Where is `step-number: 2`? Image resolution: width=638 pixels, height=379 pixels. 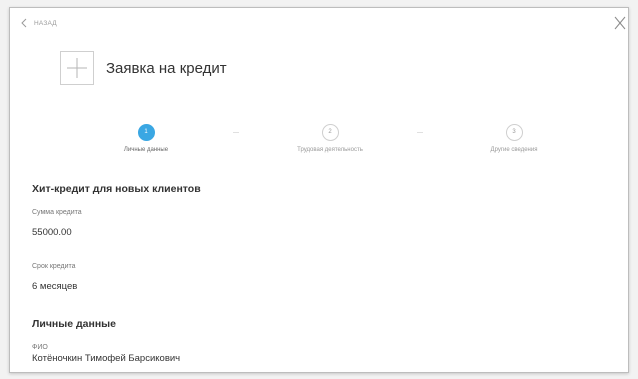 step-number: 2 is located at coordinates (330, 132).